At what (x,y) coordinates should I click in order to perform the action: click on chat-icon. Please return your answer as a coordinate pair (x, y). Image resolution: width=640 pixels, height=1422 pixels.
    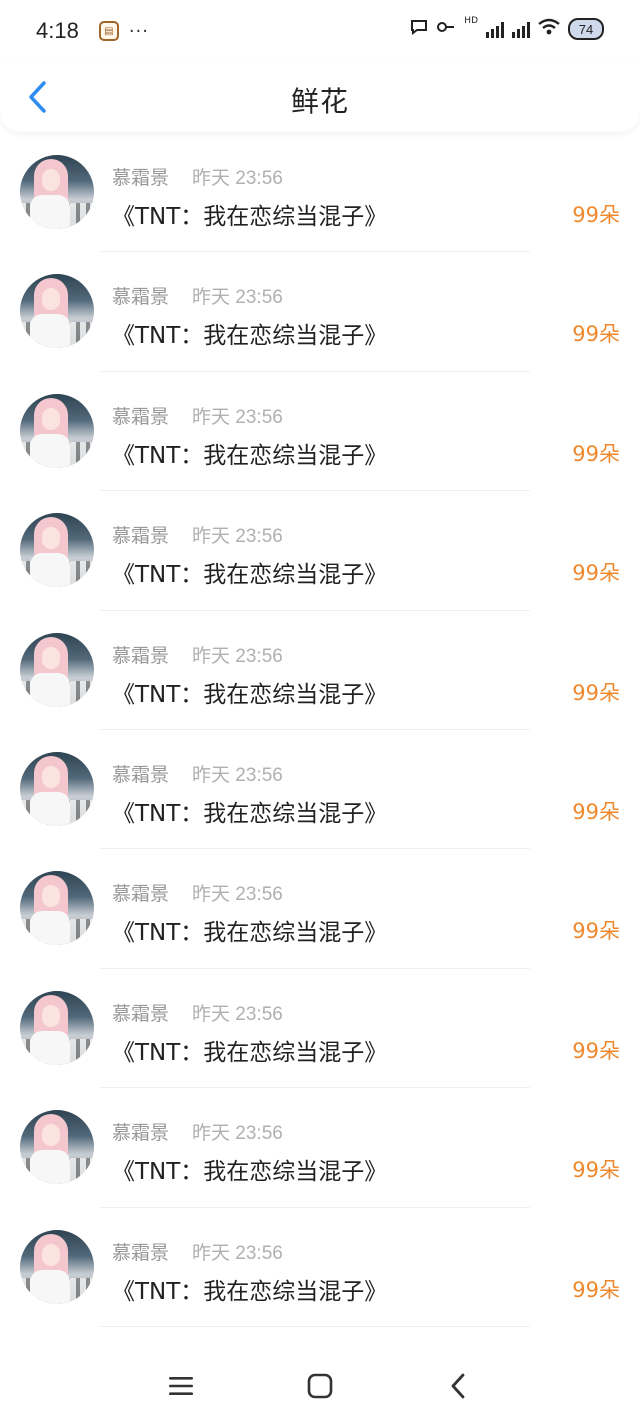
    Looking at the image, I should click on (419, 29).